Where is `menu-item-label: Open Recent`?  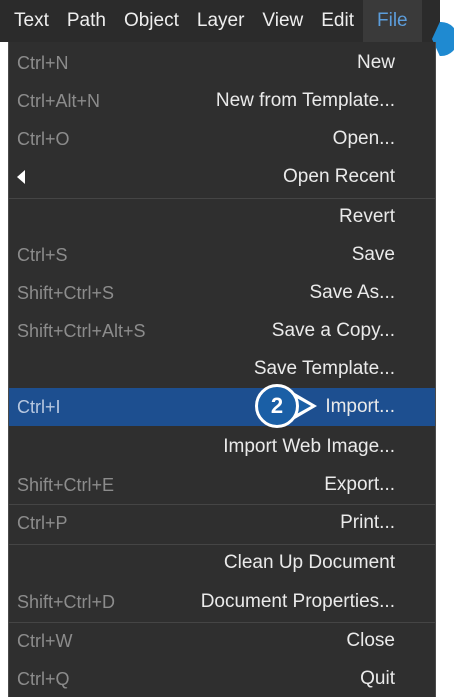 menu-item-label: Open Recent is located at coordinates (339, 176).